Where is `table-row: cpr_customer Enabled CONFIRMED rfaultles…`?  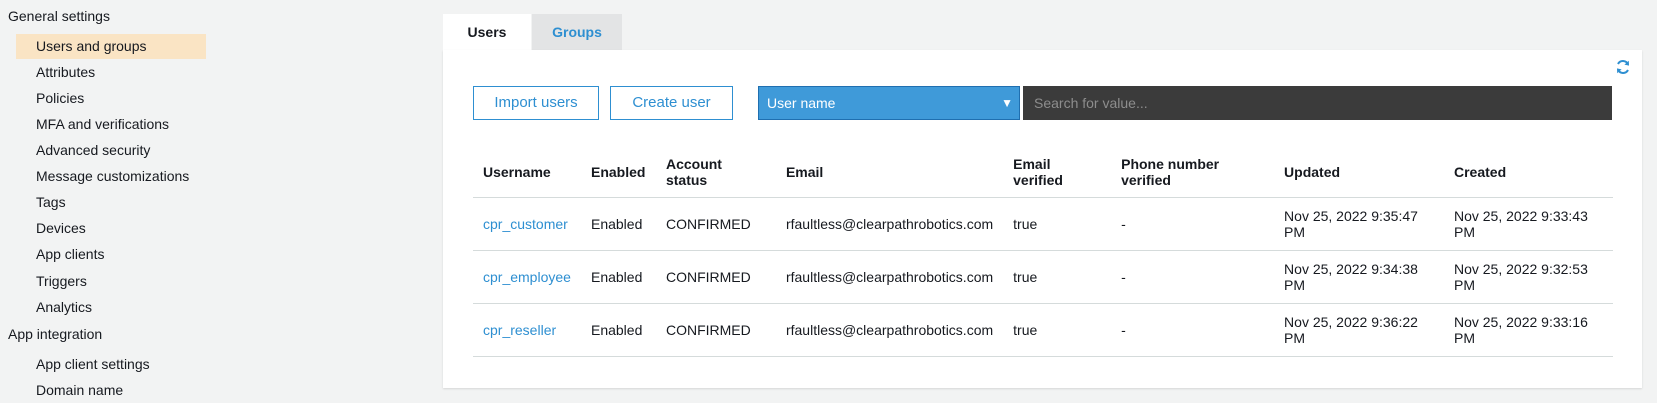 table-row: cpr_customer Enabled CONFIRMED rfaultles… is located at coordinates (1043, 224).